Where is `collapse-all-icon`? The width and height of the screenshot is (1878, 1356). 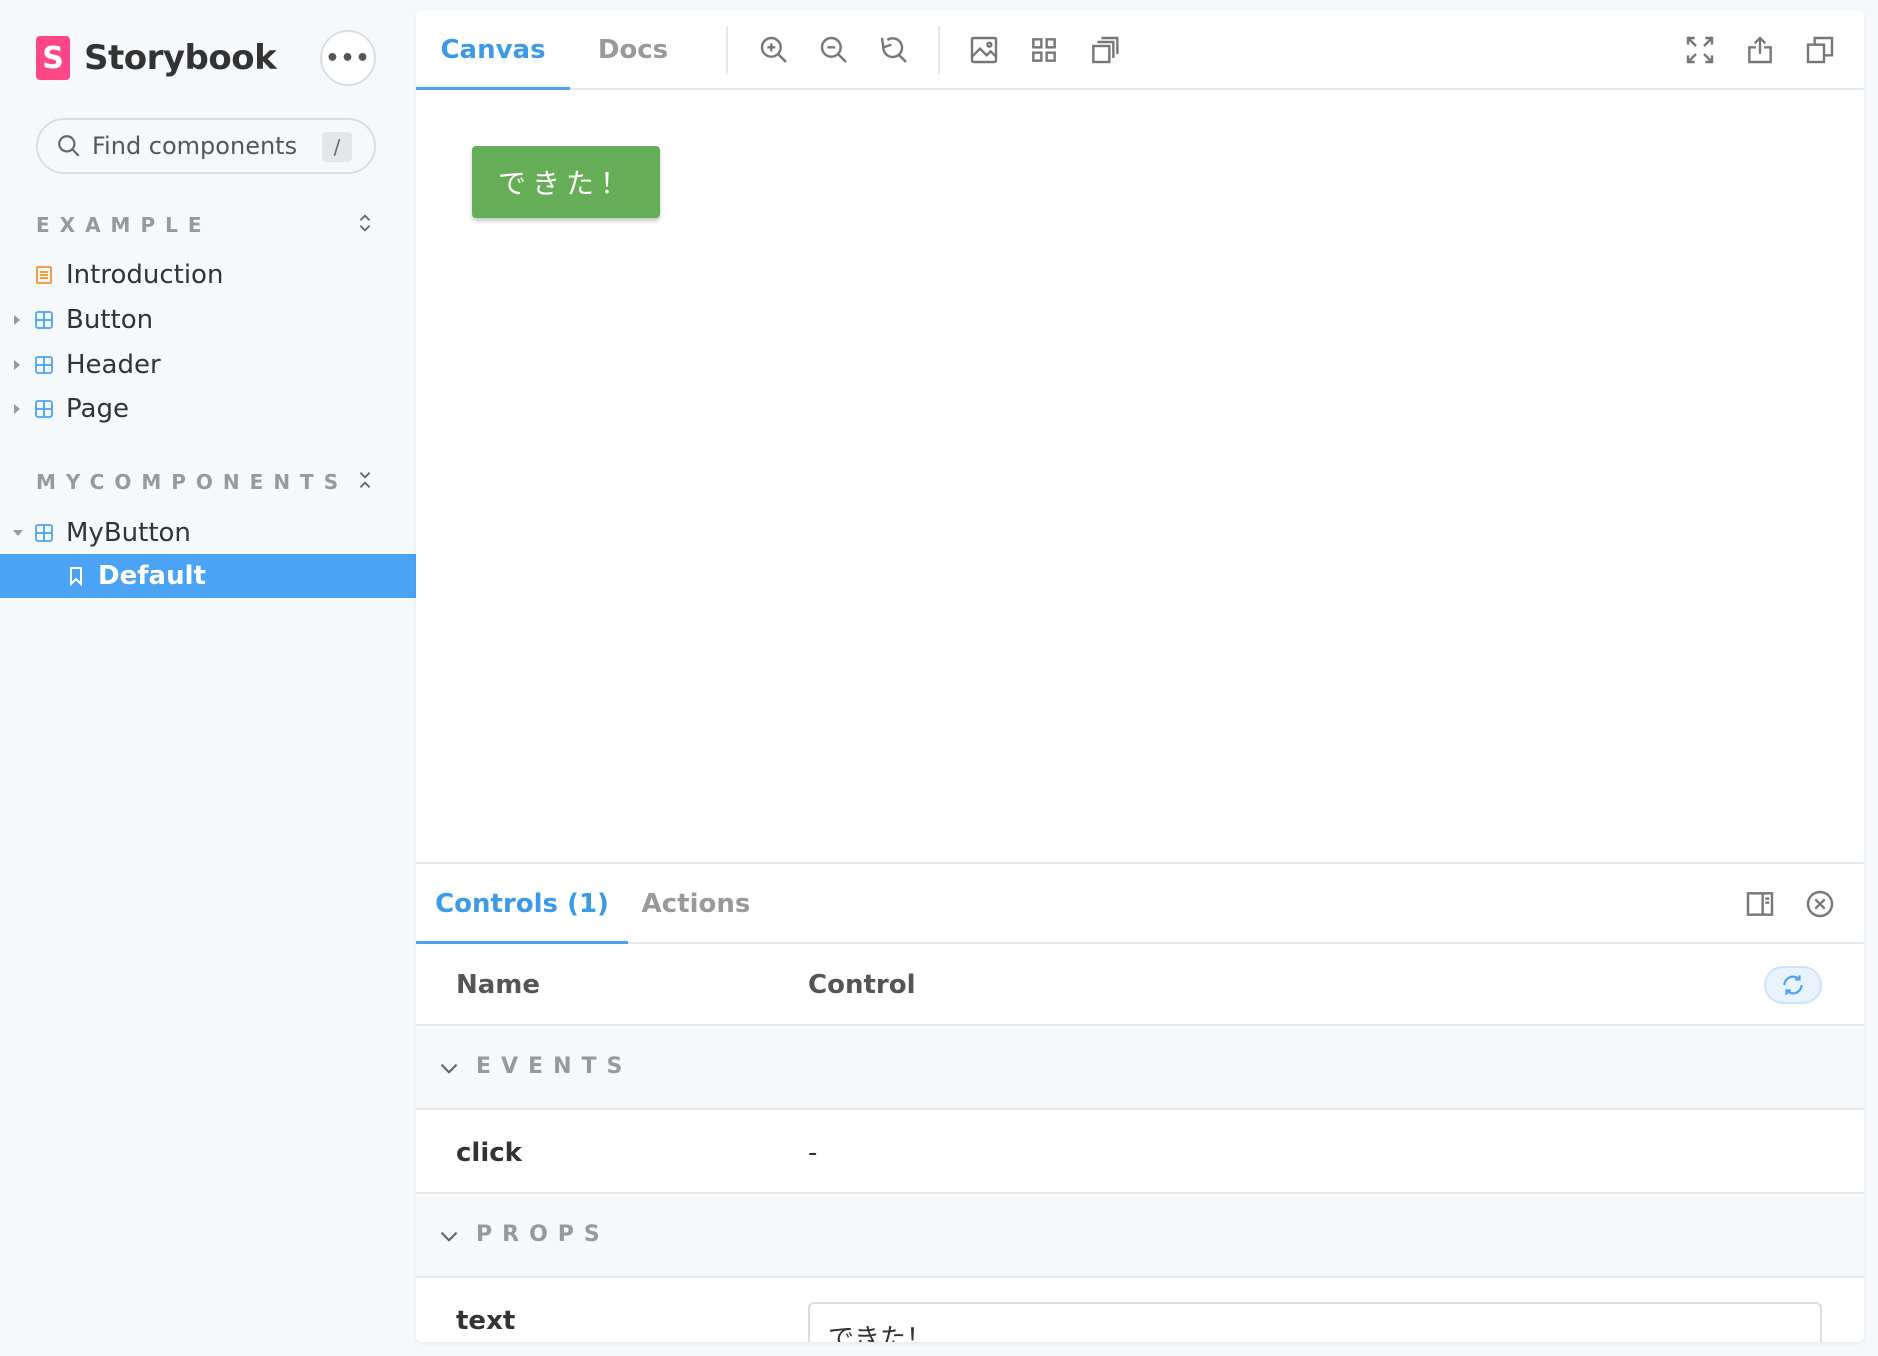
collapse-all-icon is located at coordinates (365, 482).